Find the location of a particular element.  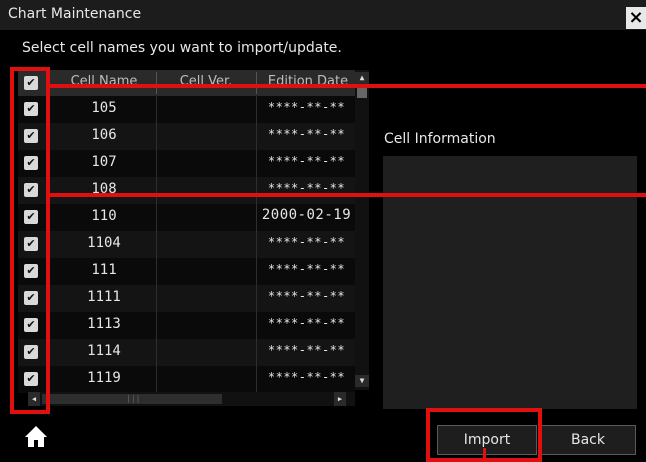

edition-date: 2000-02-19 is located at coordinates (306, 215).